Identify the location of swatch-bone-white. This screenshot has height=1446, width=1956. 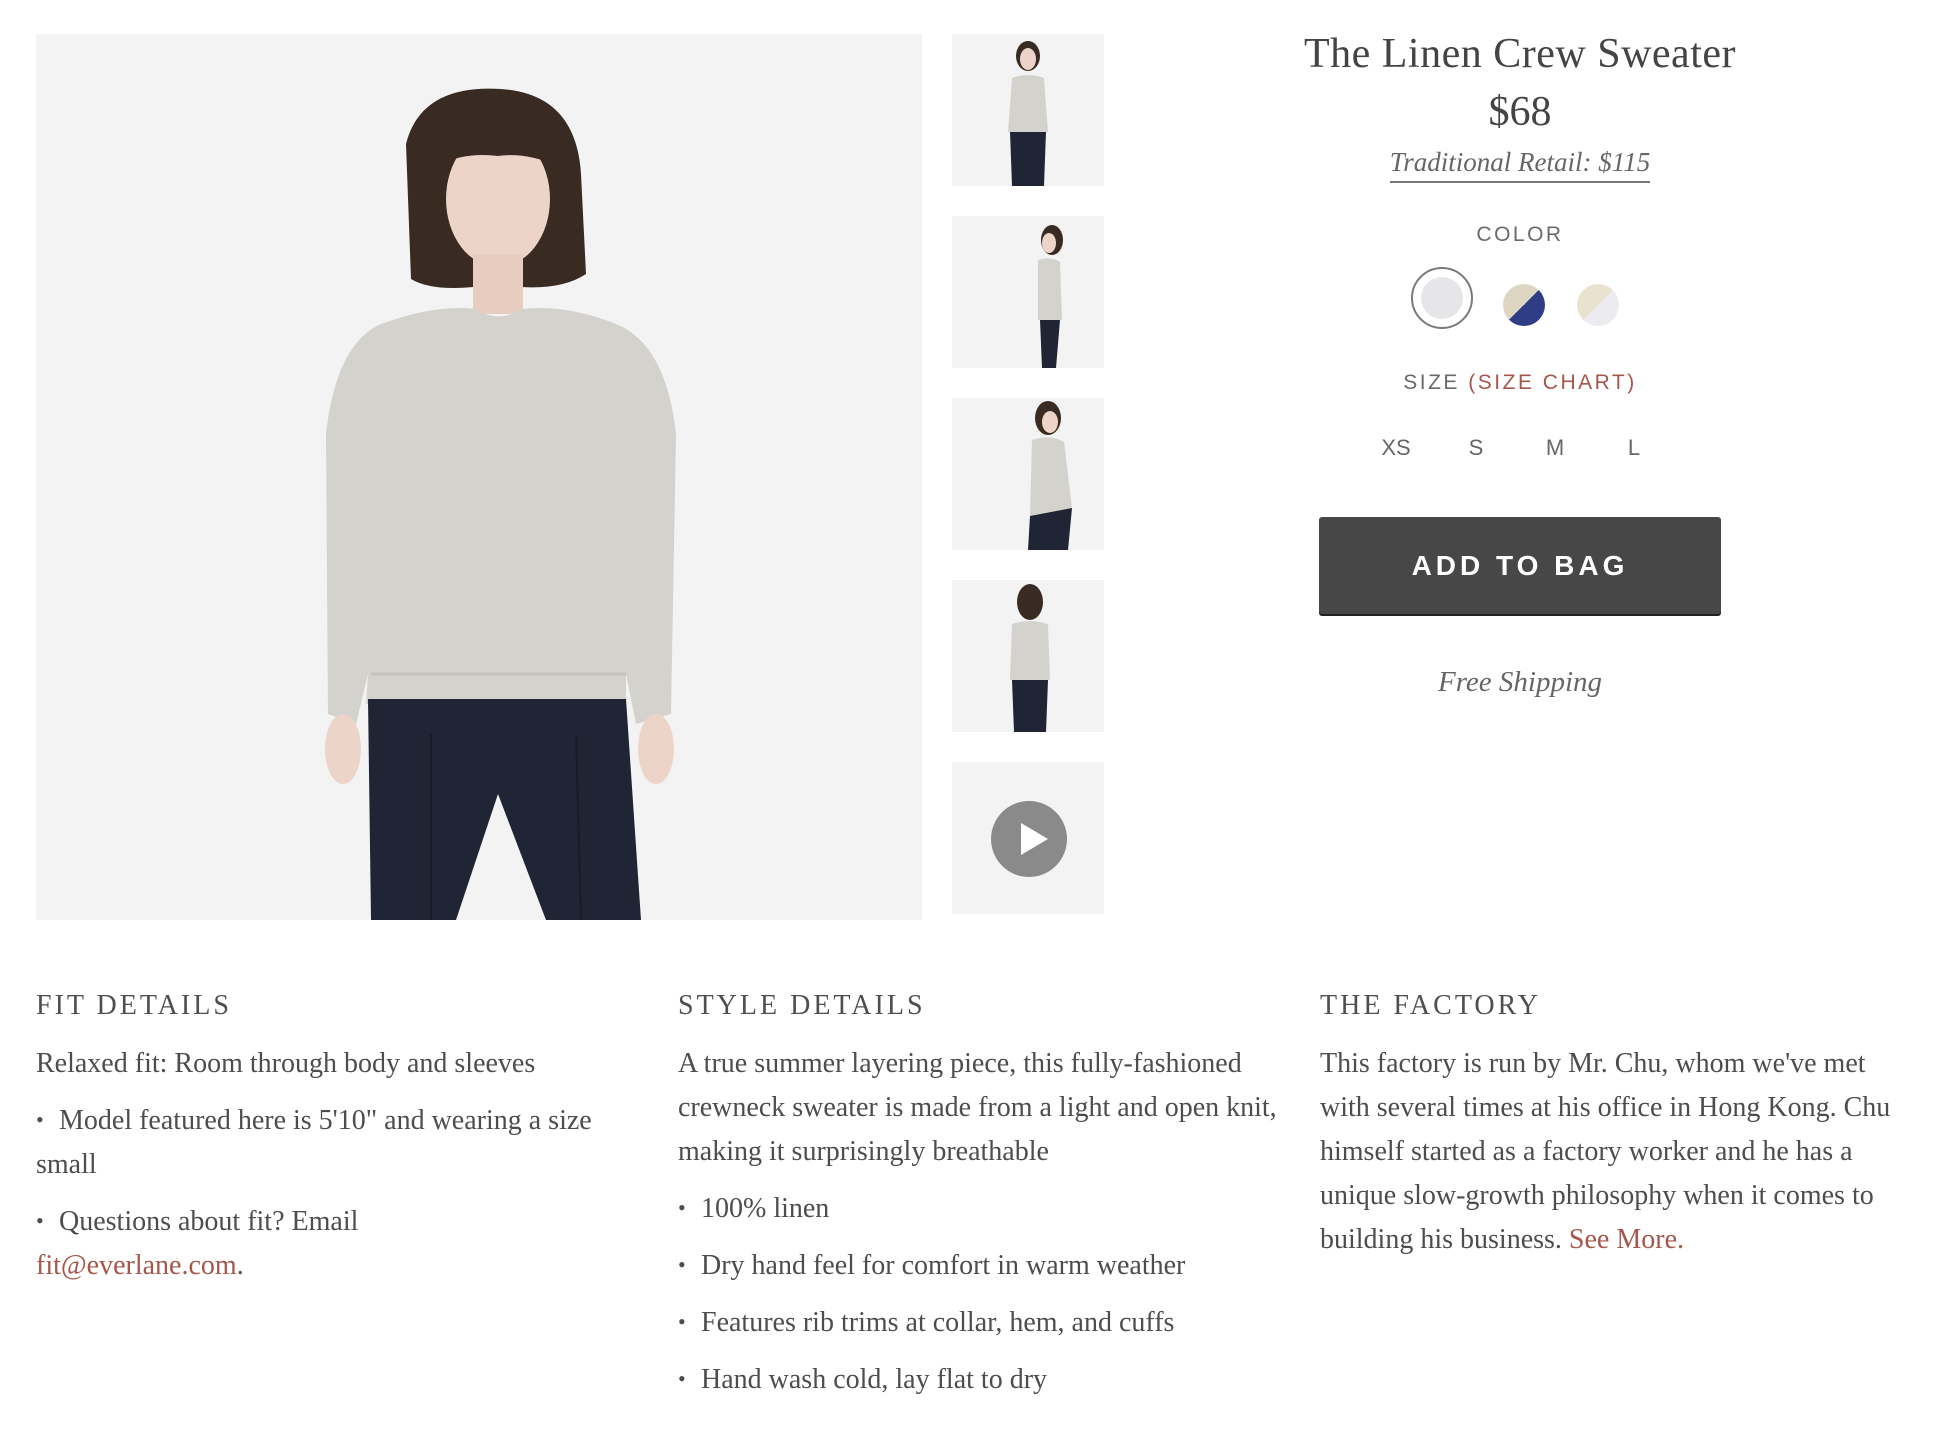
(1591, 298).